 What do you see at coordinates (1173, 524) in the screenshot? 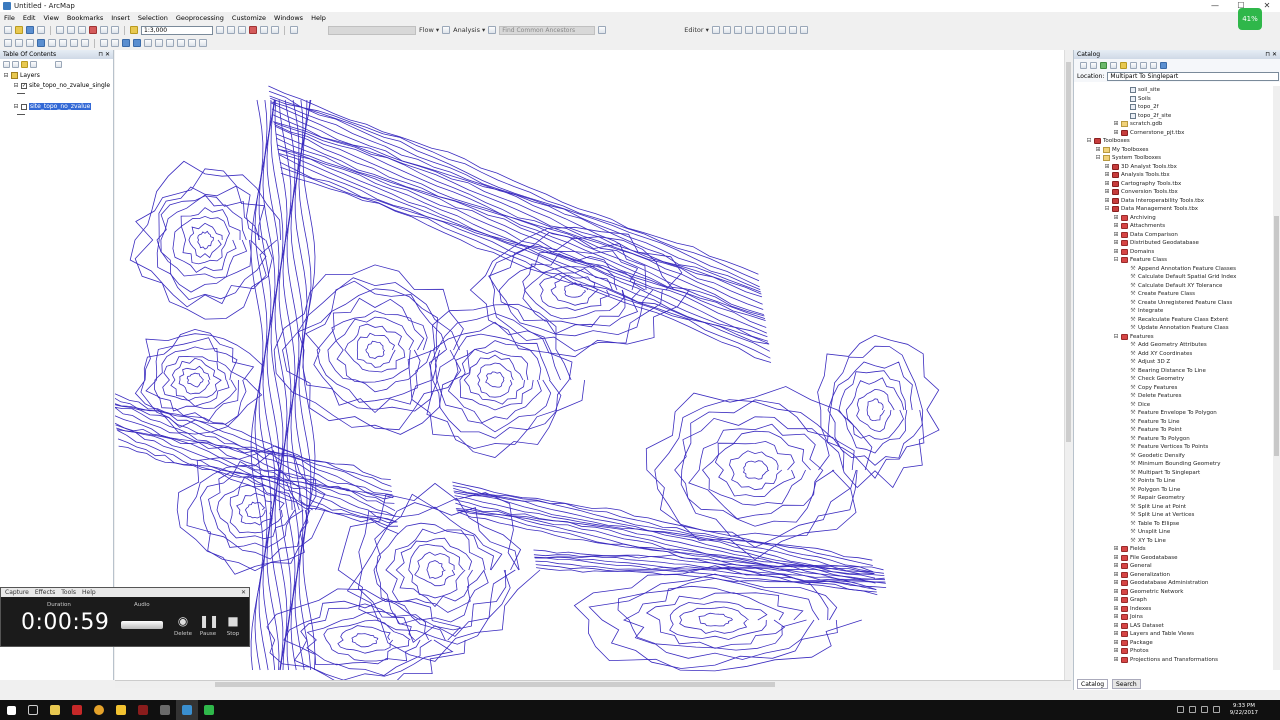
I see `catalog-tree-item: ⚒ Table To Ellipse` at bounding box center [1173, 524].